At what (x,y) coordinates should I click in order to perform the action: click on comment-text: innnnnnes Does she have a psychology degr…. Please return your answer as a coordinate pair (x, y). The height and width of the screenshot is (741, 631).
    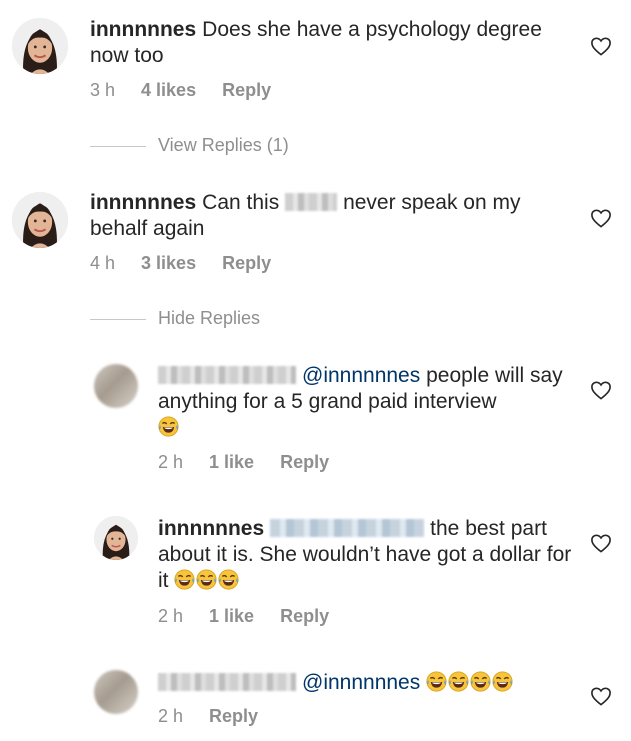
    Looking at the image, I should click on (330, 43).